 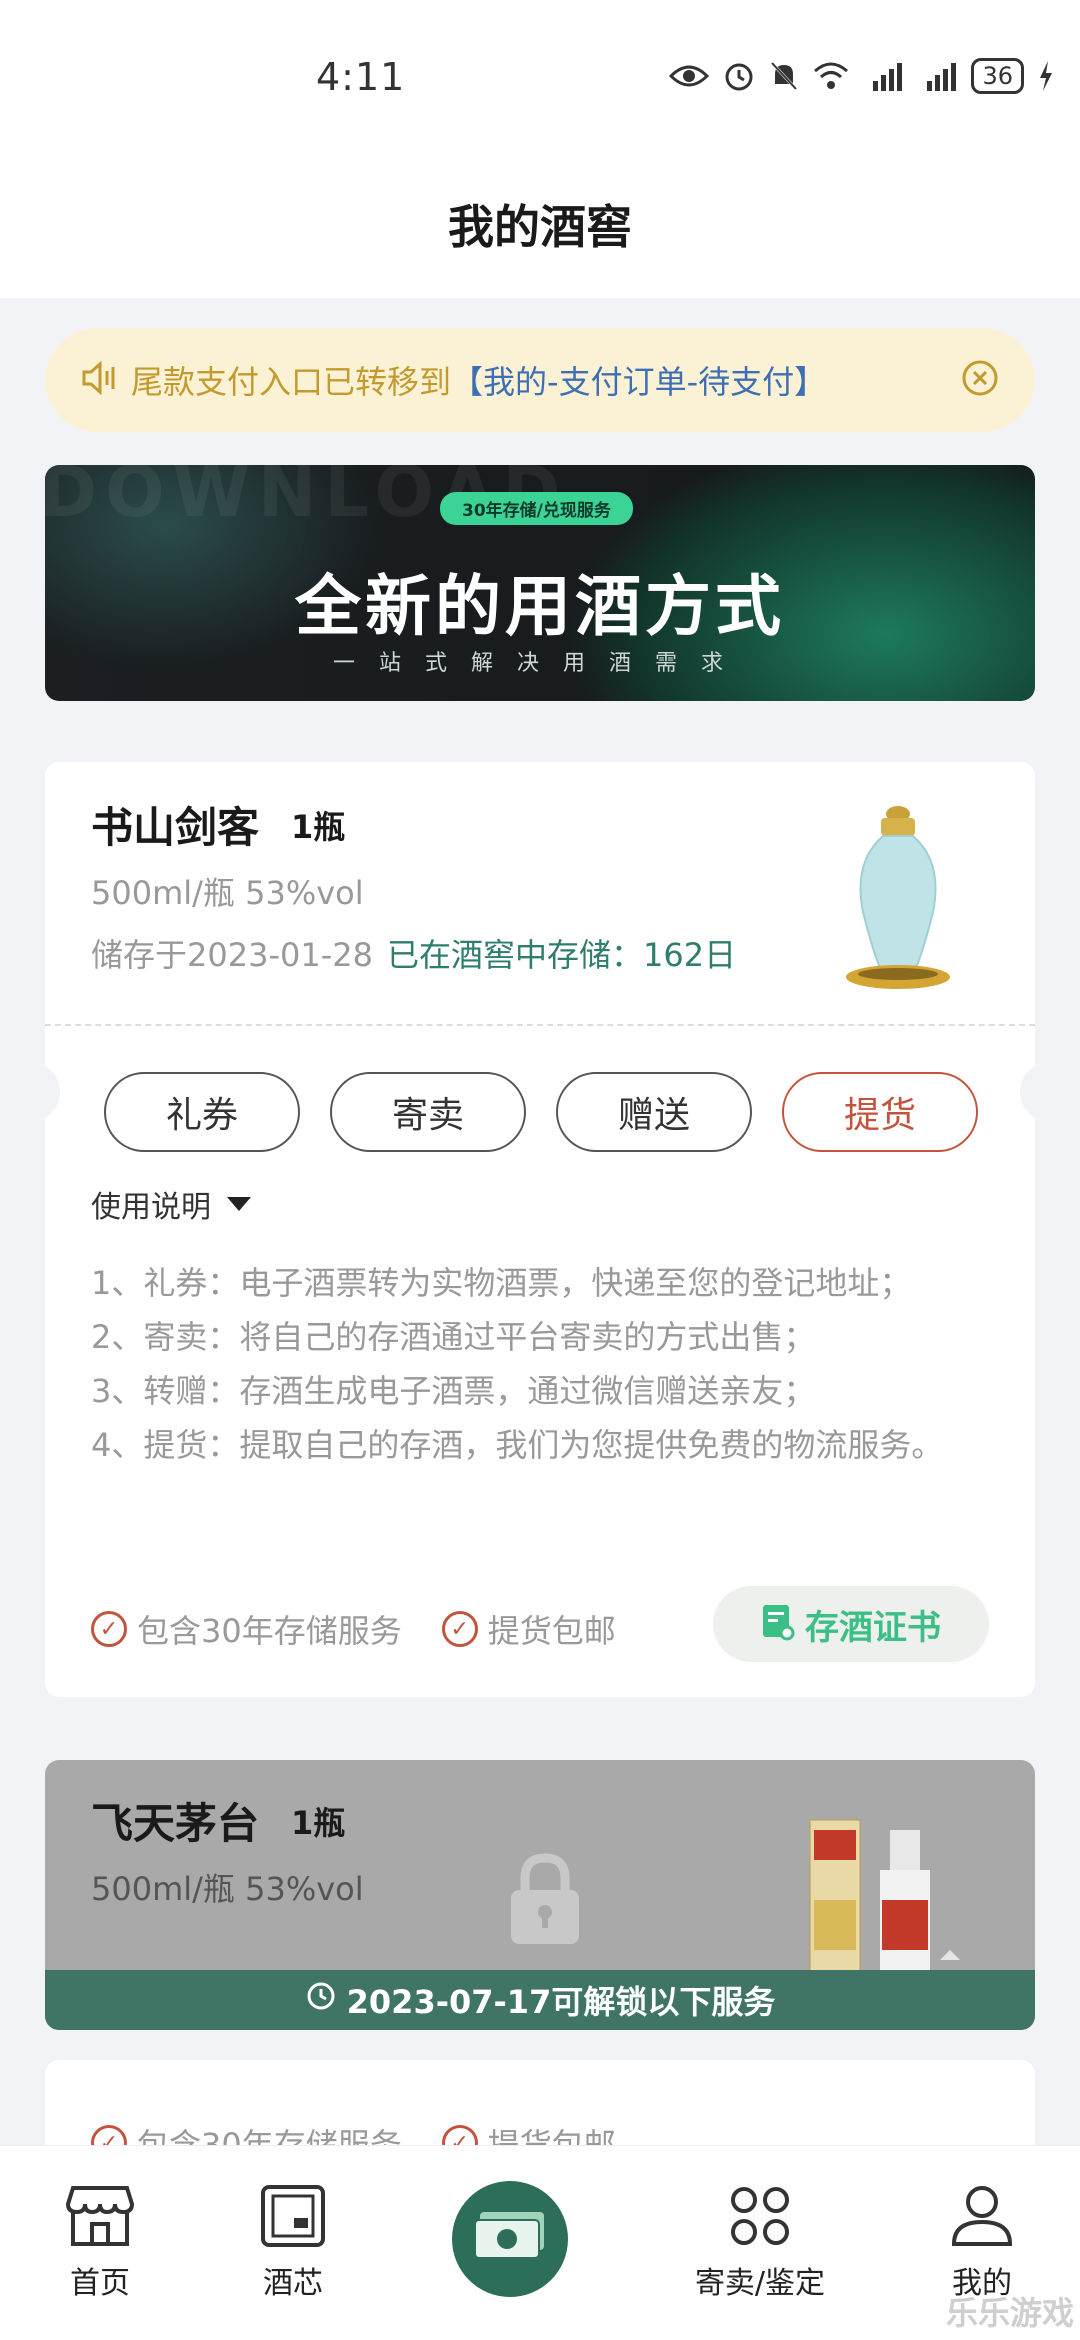 What do you see at coordinates (561, 2002) in the screenshot?
I see `unlock-text: 2023-07-17可解锁以下服务` at bounding box center [561, 2002].